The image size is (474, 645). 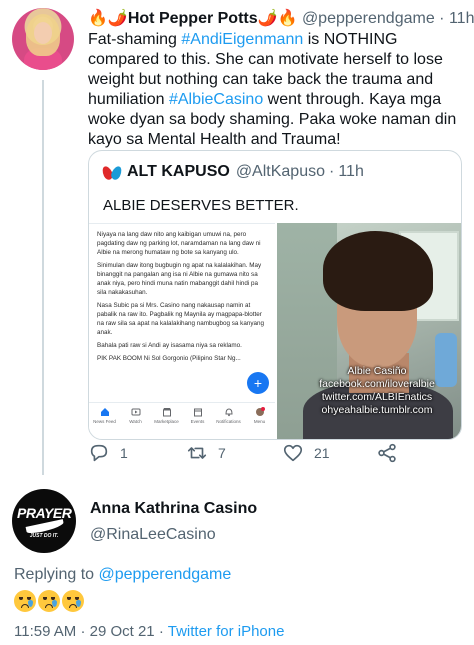 What do you see at coordinates (135, 421) in the screenshot?
I see `screenshot-nav-label: Watch` at bounding box center [135, 421].